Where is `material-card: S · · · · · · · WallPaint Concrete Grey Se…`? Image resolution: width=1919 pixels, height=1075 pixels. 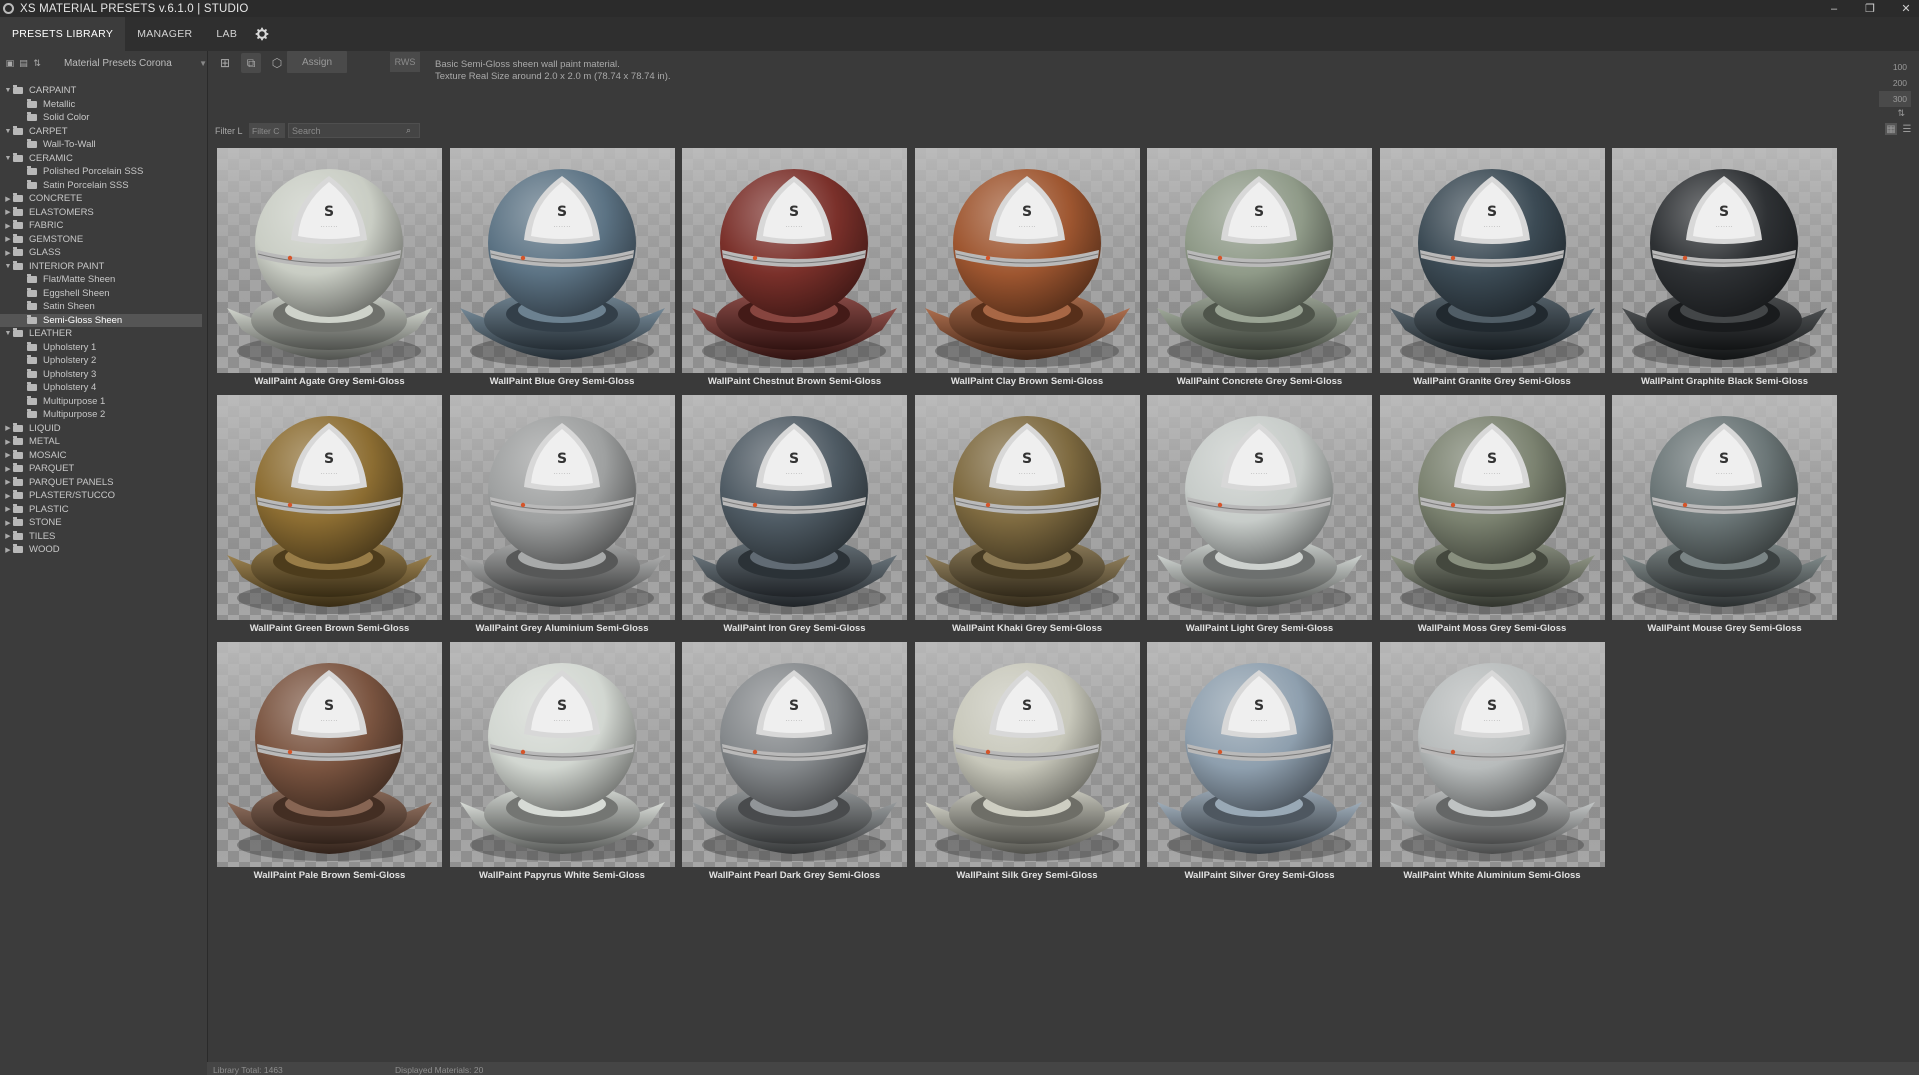 material-card: S · · · · · · · WallPaint Concrete Grey Se… is located at coordinates (1259, 269).